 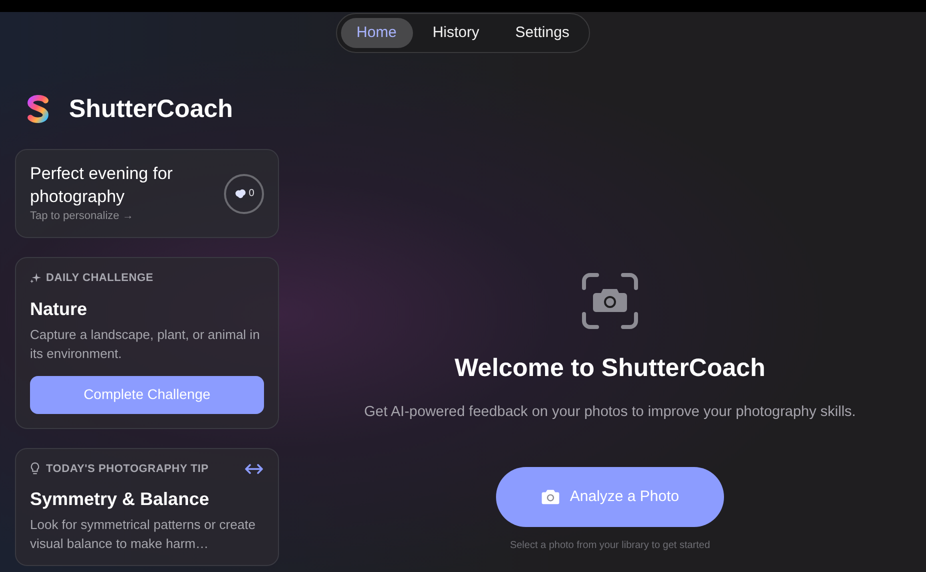 I want to click on tip-title: Symmetry & Balance, so click(x=120, y=499).